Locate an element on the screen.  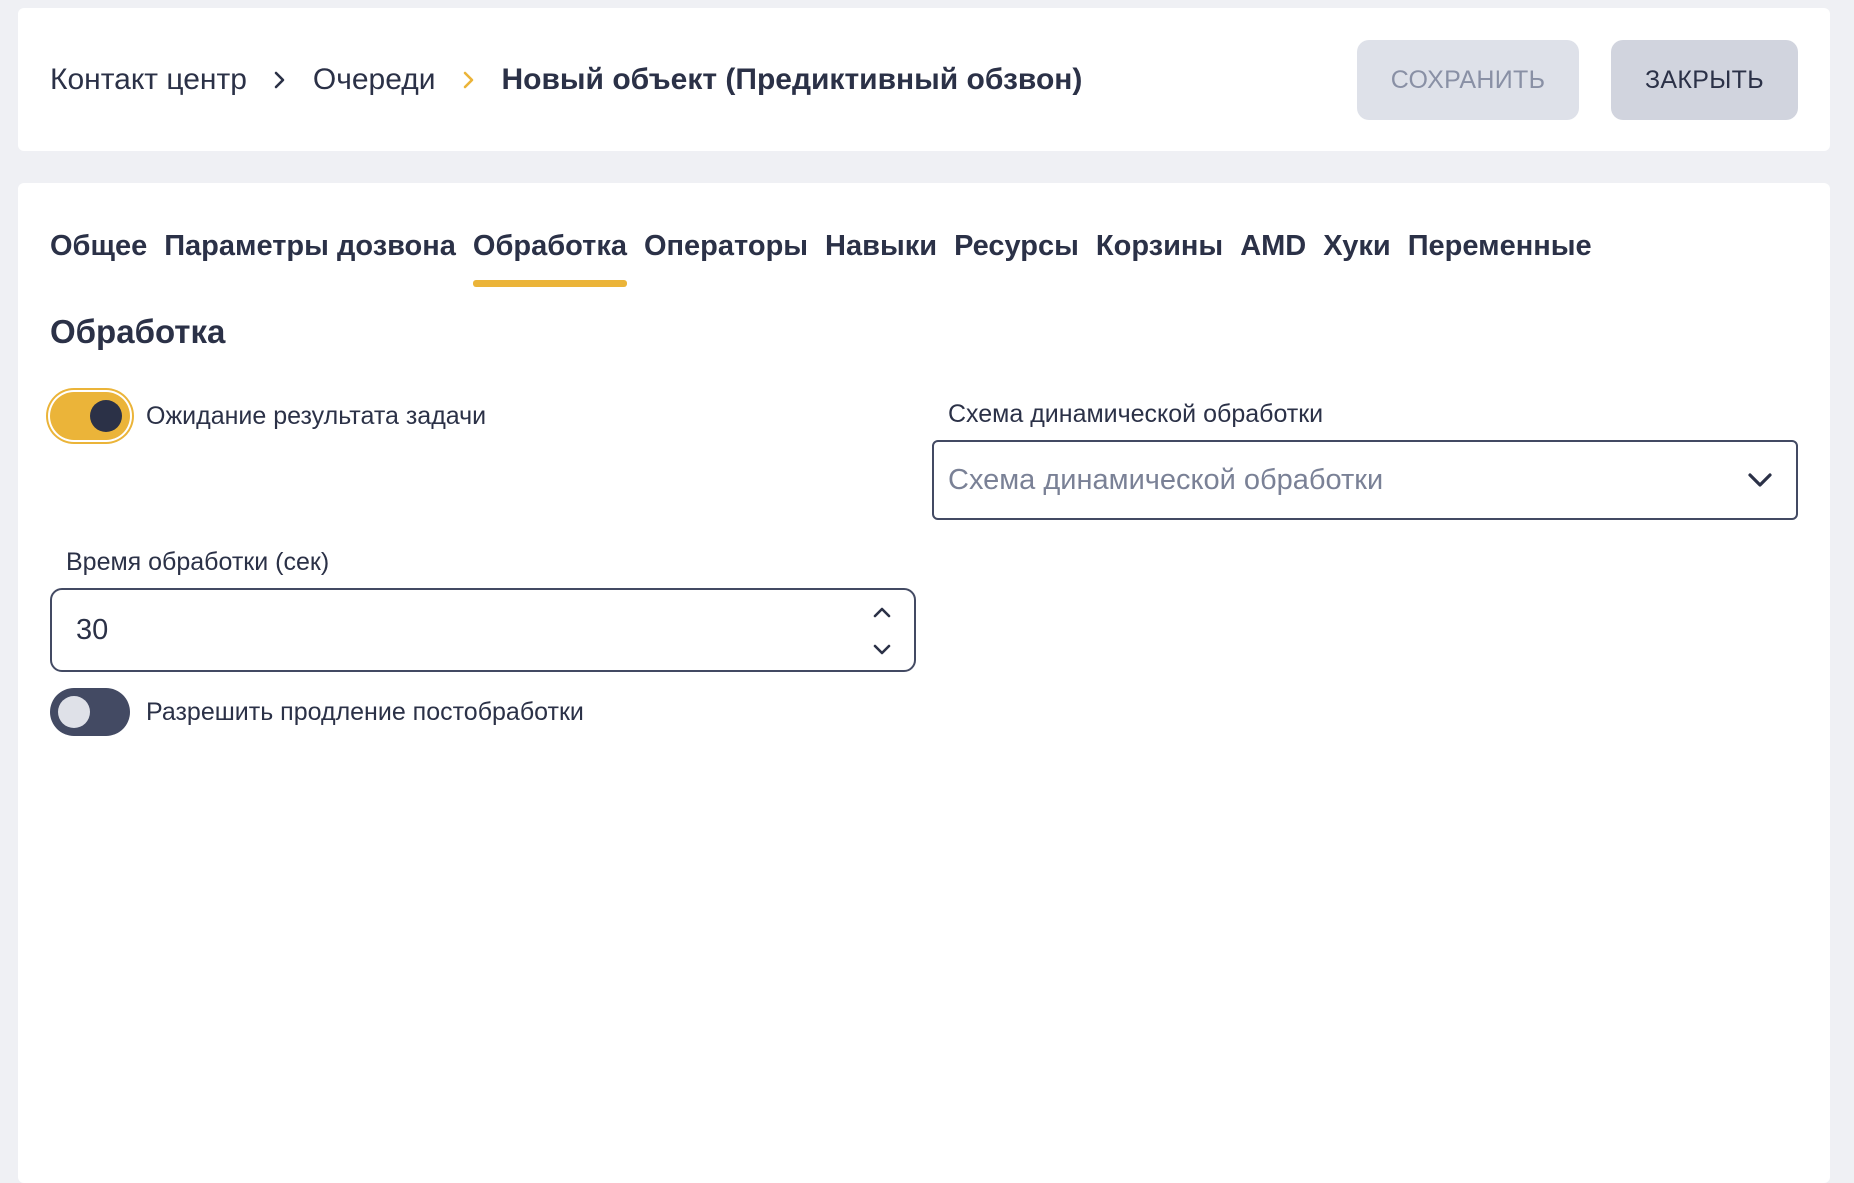
tab-skills: Навыки is located at coordinates (881, 246).